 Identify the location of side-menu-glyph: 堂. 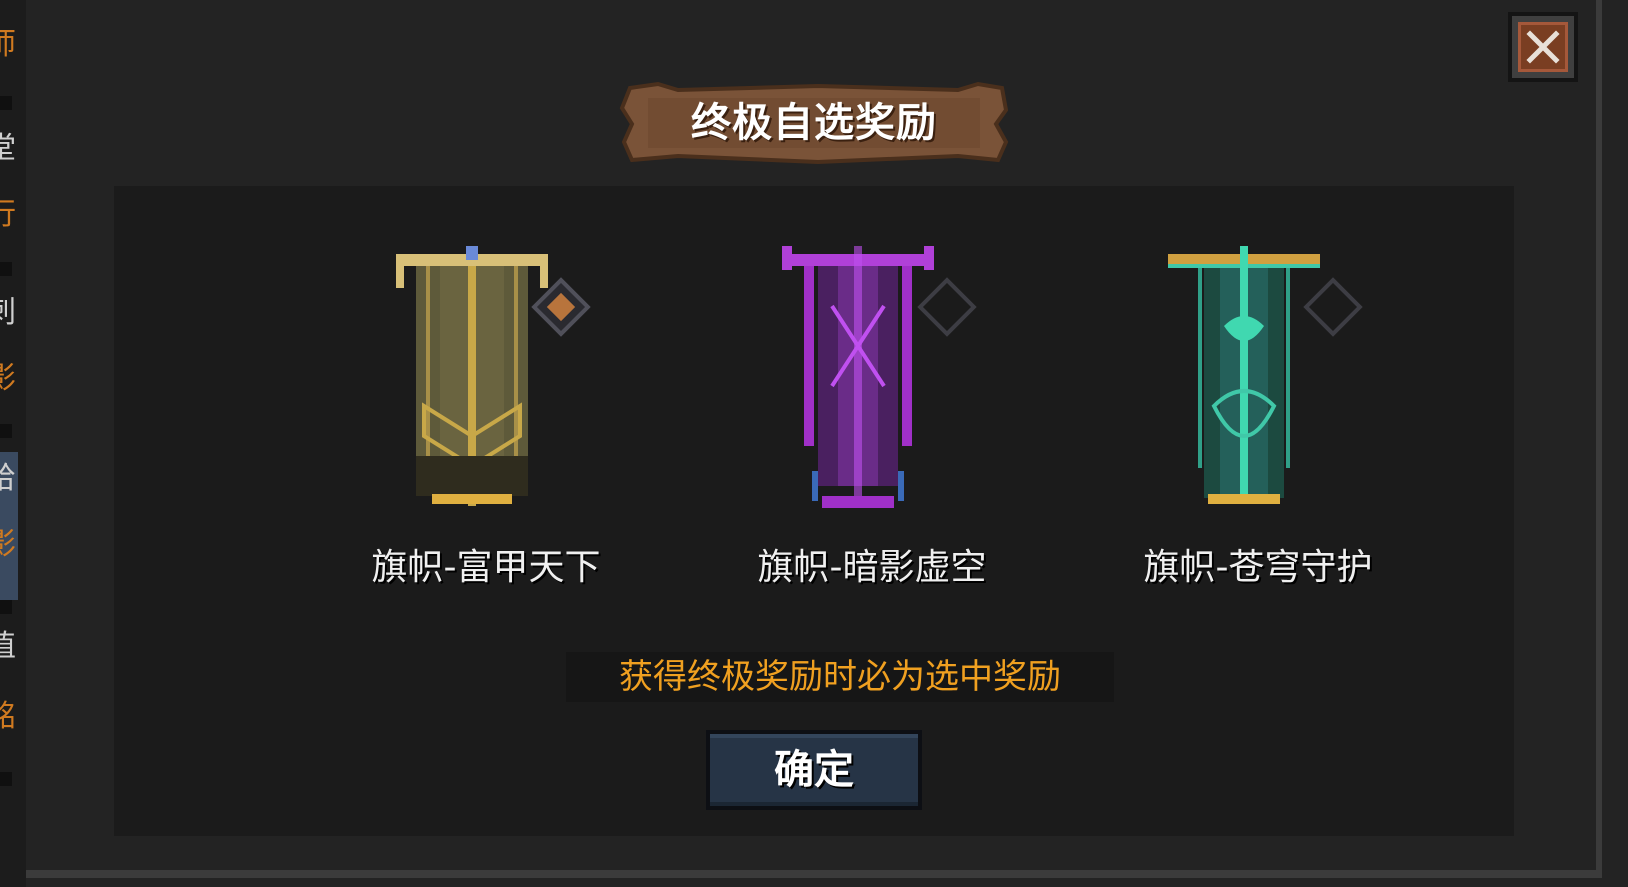
(8, 148).